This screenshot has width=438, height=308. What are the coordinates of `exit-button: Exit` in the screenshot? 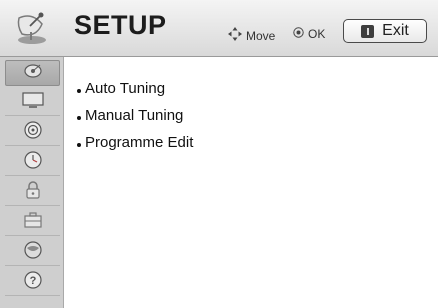 It's located at (385, 31).